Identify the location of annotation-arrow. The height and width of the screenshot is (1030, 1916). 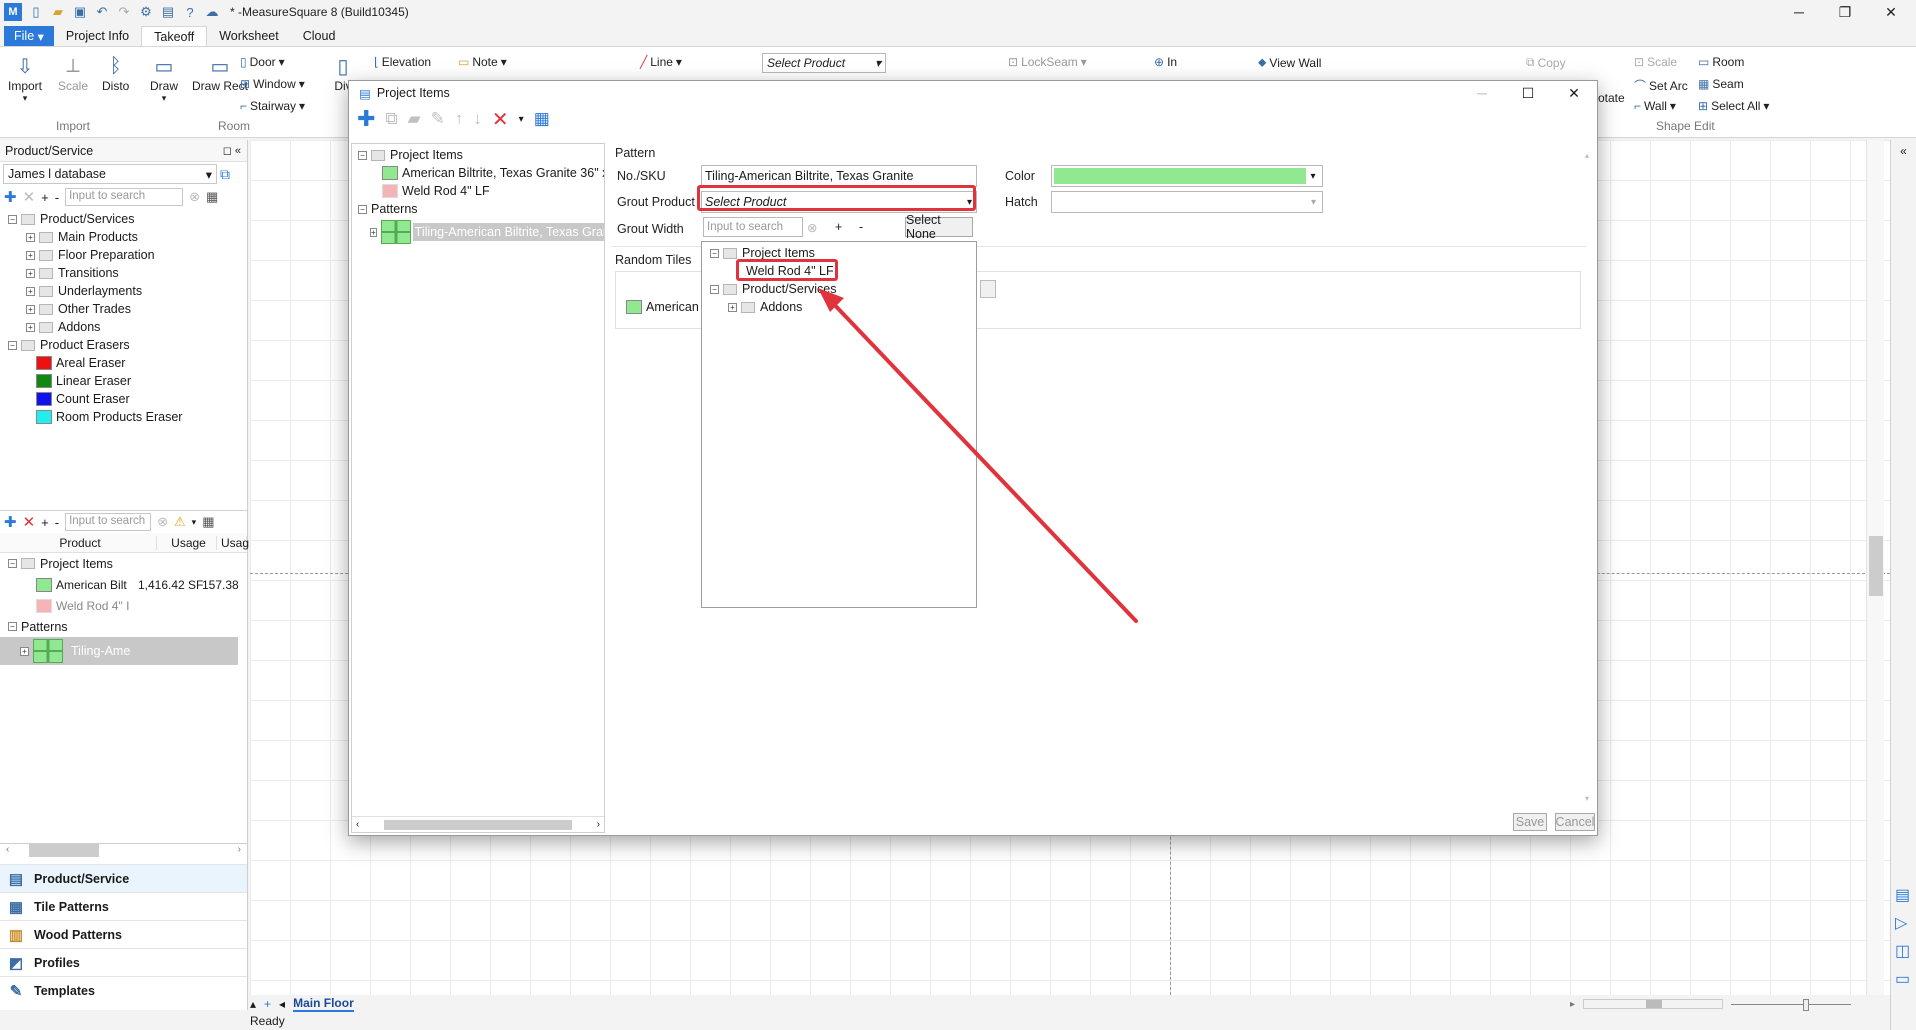
(978, 455).